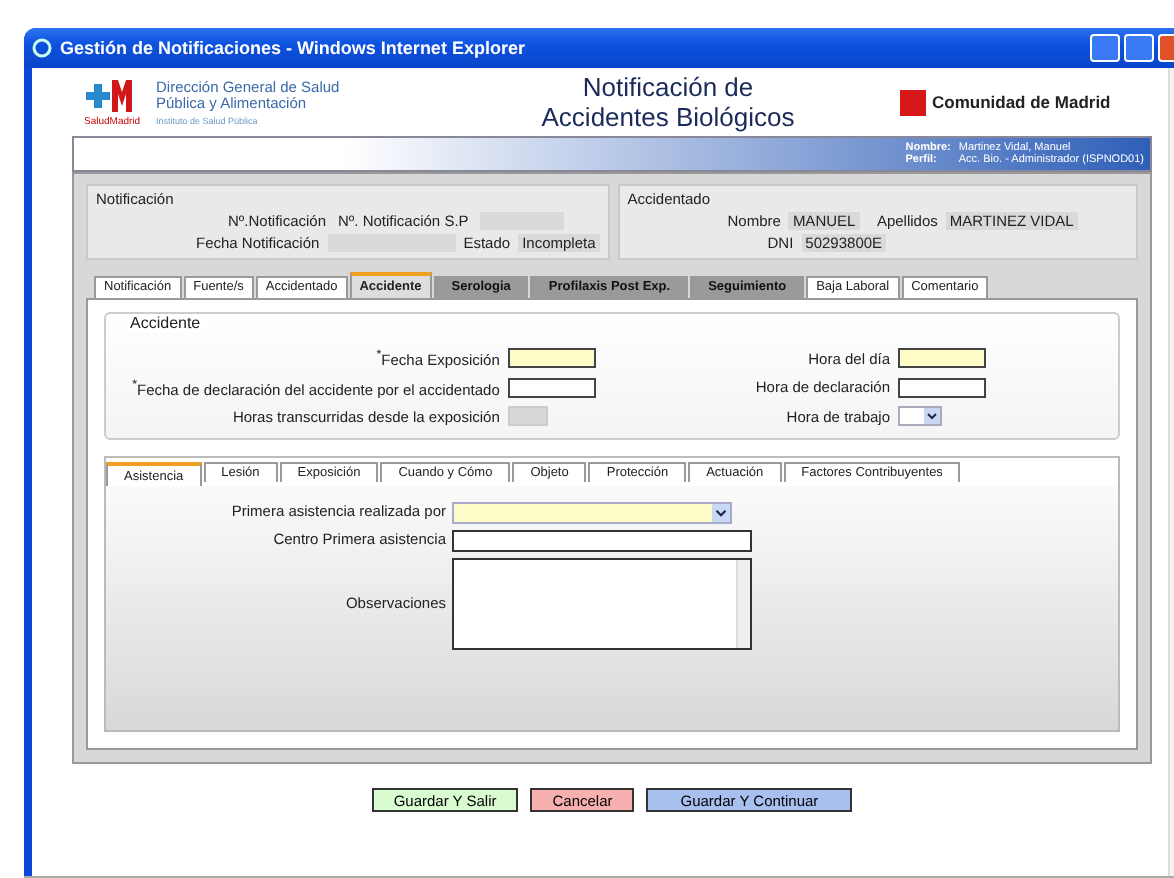  Describe the element at coordinates (165, 323) in the screenshot. I see `fieldset-legend: Accidente` at that location.